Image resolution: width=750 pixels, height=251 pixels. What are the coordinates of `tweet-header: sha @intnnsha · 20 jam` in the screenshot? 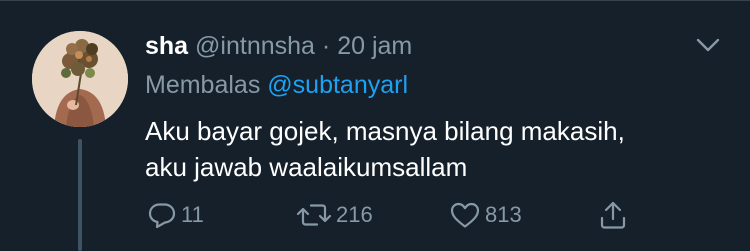 It's located at (278, 46).